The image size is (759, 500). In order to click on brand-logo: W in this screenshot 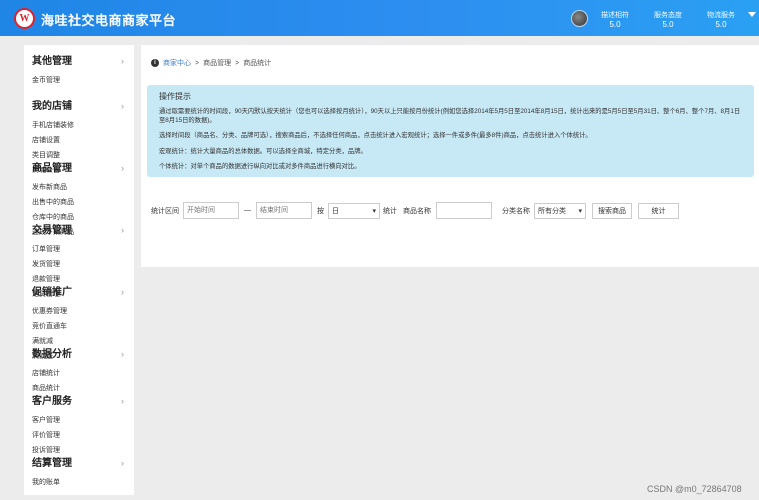, I will do `click(24, 18)`.